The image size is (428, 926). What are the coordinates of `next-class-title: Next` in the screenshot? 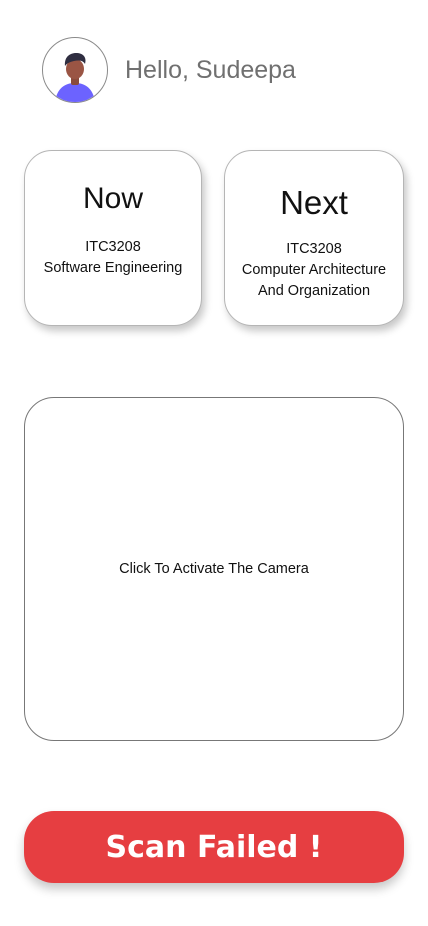 It's located at (314, 202).